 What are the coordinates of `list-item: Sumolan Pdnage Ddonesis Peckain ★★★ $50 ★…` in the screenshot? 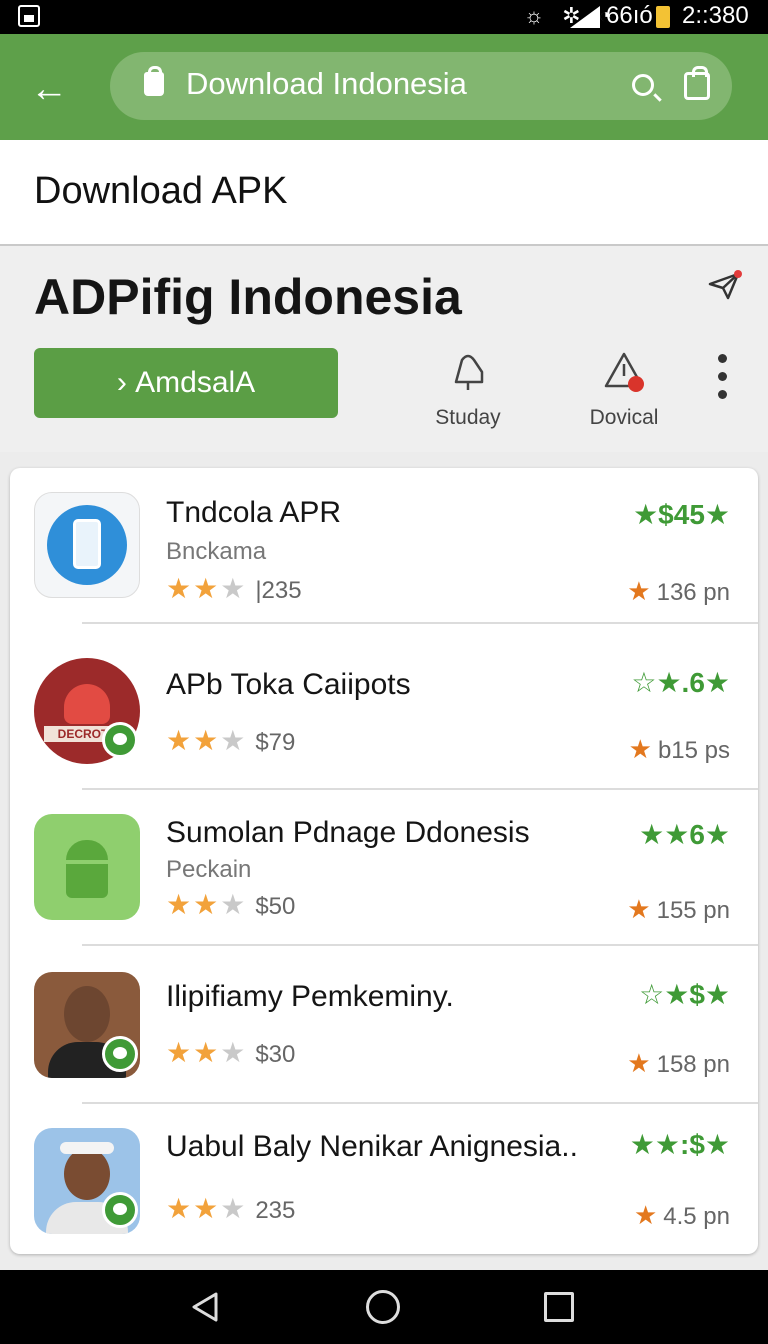 It's located at (384, 868).